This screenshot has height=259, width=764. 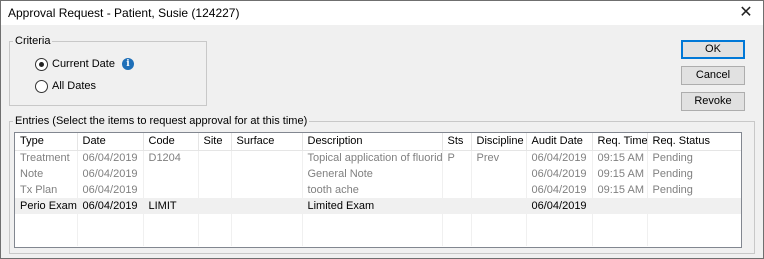 I want to click on radio-all-dates-label: All Dates, so click(x=74, y=86).